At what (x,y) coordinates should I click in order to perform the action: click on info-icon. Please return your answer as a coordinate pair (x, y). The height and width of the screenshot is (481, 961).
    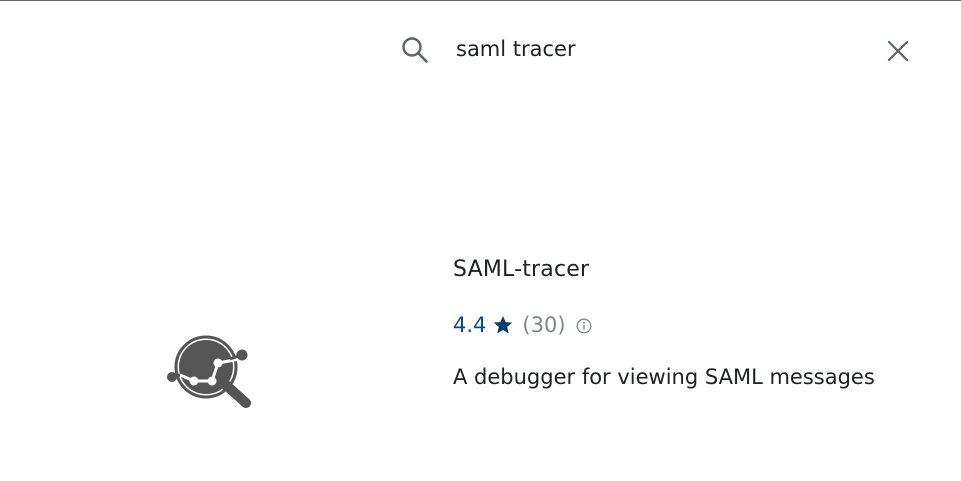
    Looking at the image, I should click on (584, 326).